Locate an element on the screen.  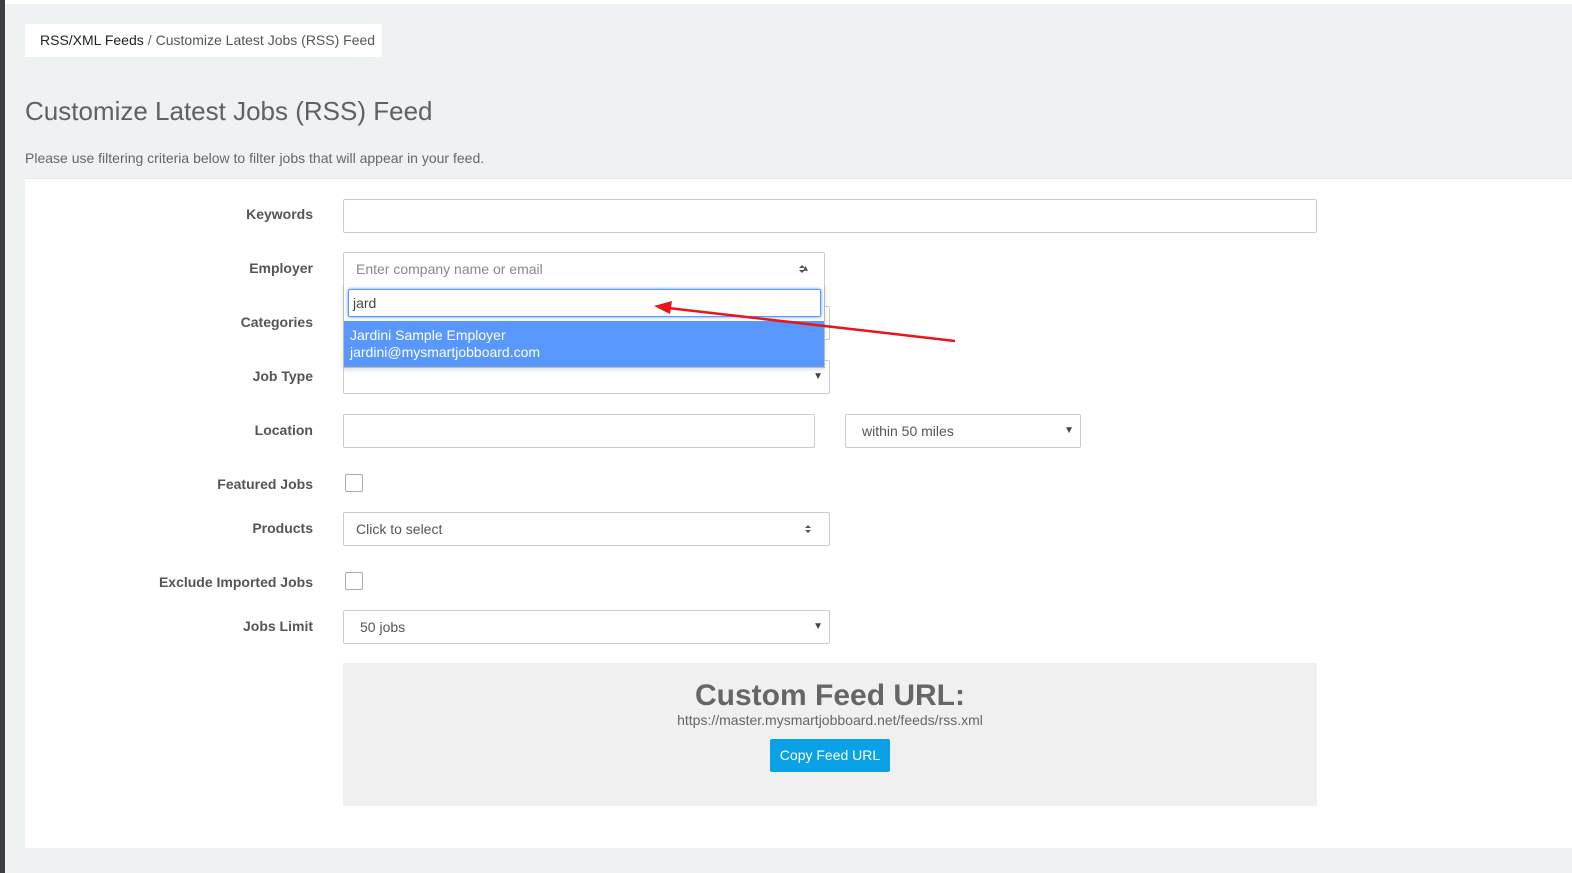
location-radius-select: within 50 miles ▼ is located at coordinates (963, 431).